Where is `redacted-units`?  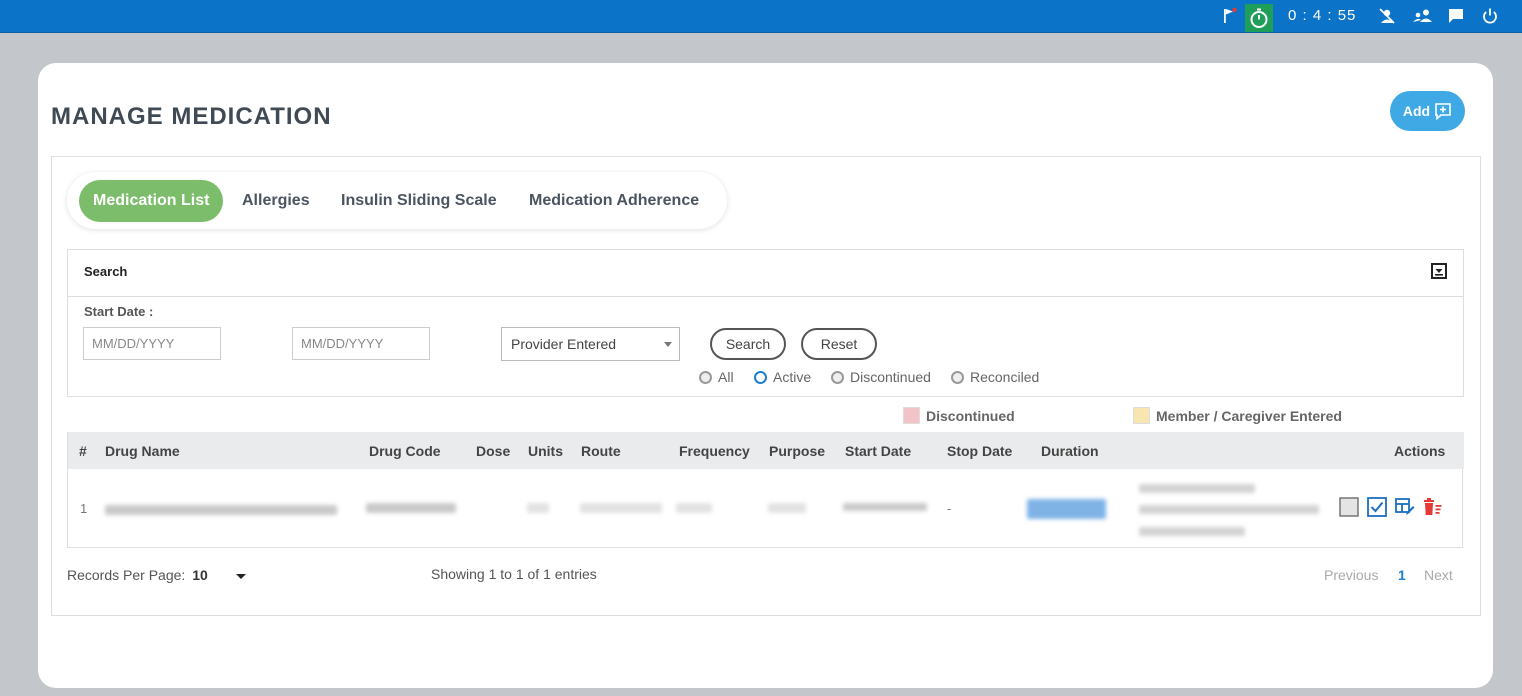 redacted-units is located at coordinates (538, 508).